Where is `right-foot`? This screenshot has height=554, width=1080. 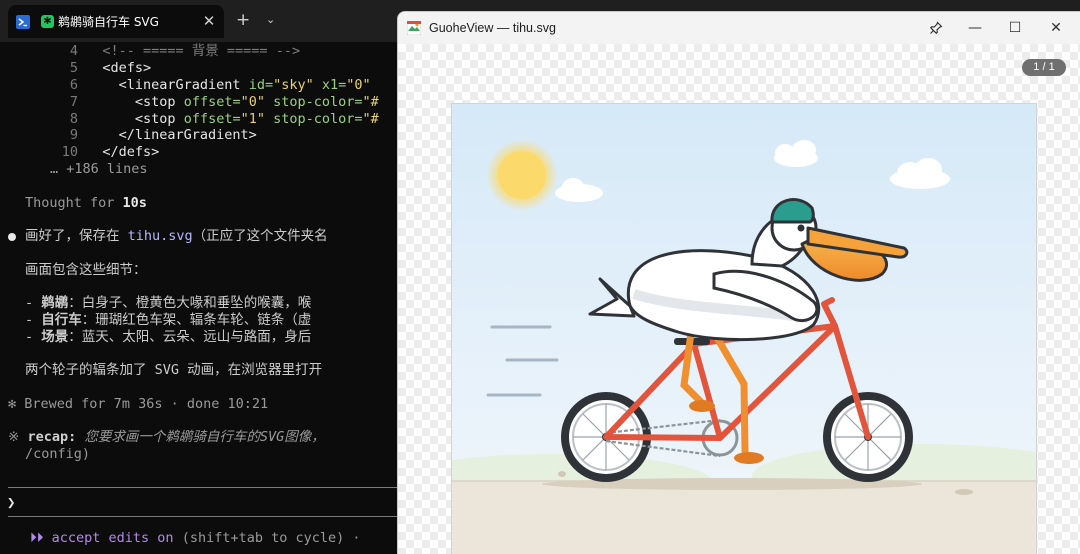
right-foot is located at coordinates (749, 458).